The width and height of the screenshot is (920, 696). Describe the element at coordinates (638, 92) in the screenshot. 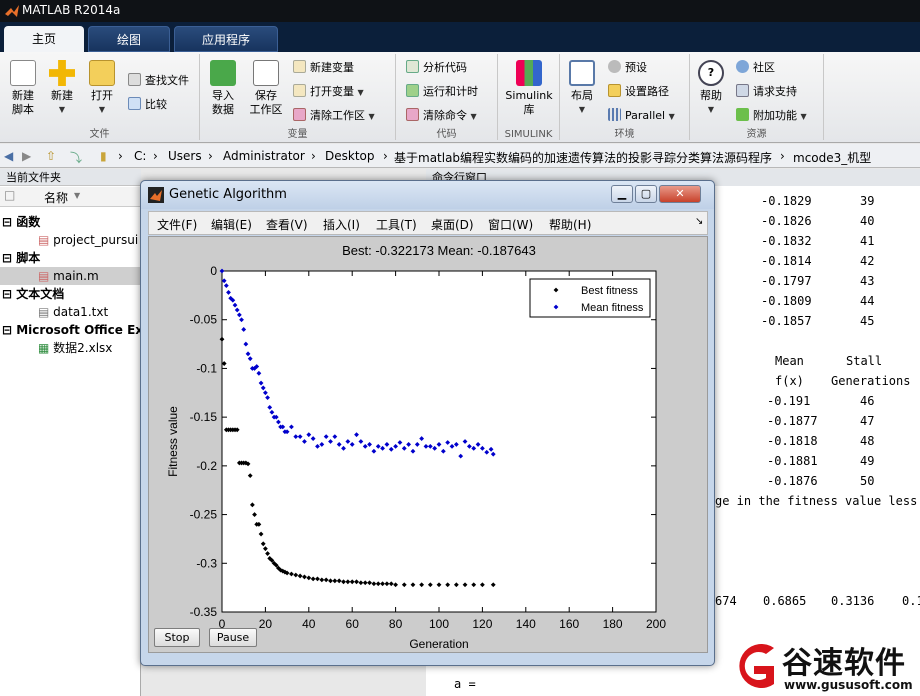

I see `set-path-button: 设置路径` at that location.